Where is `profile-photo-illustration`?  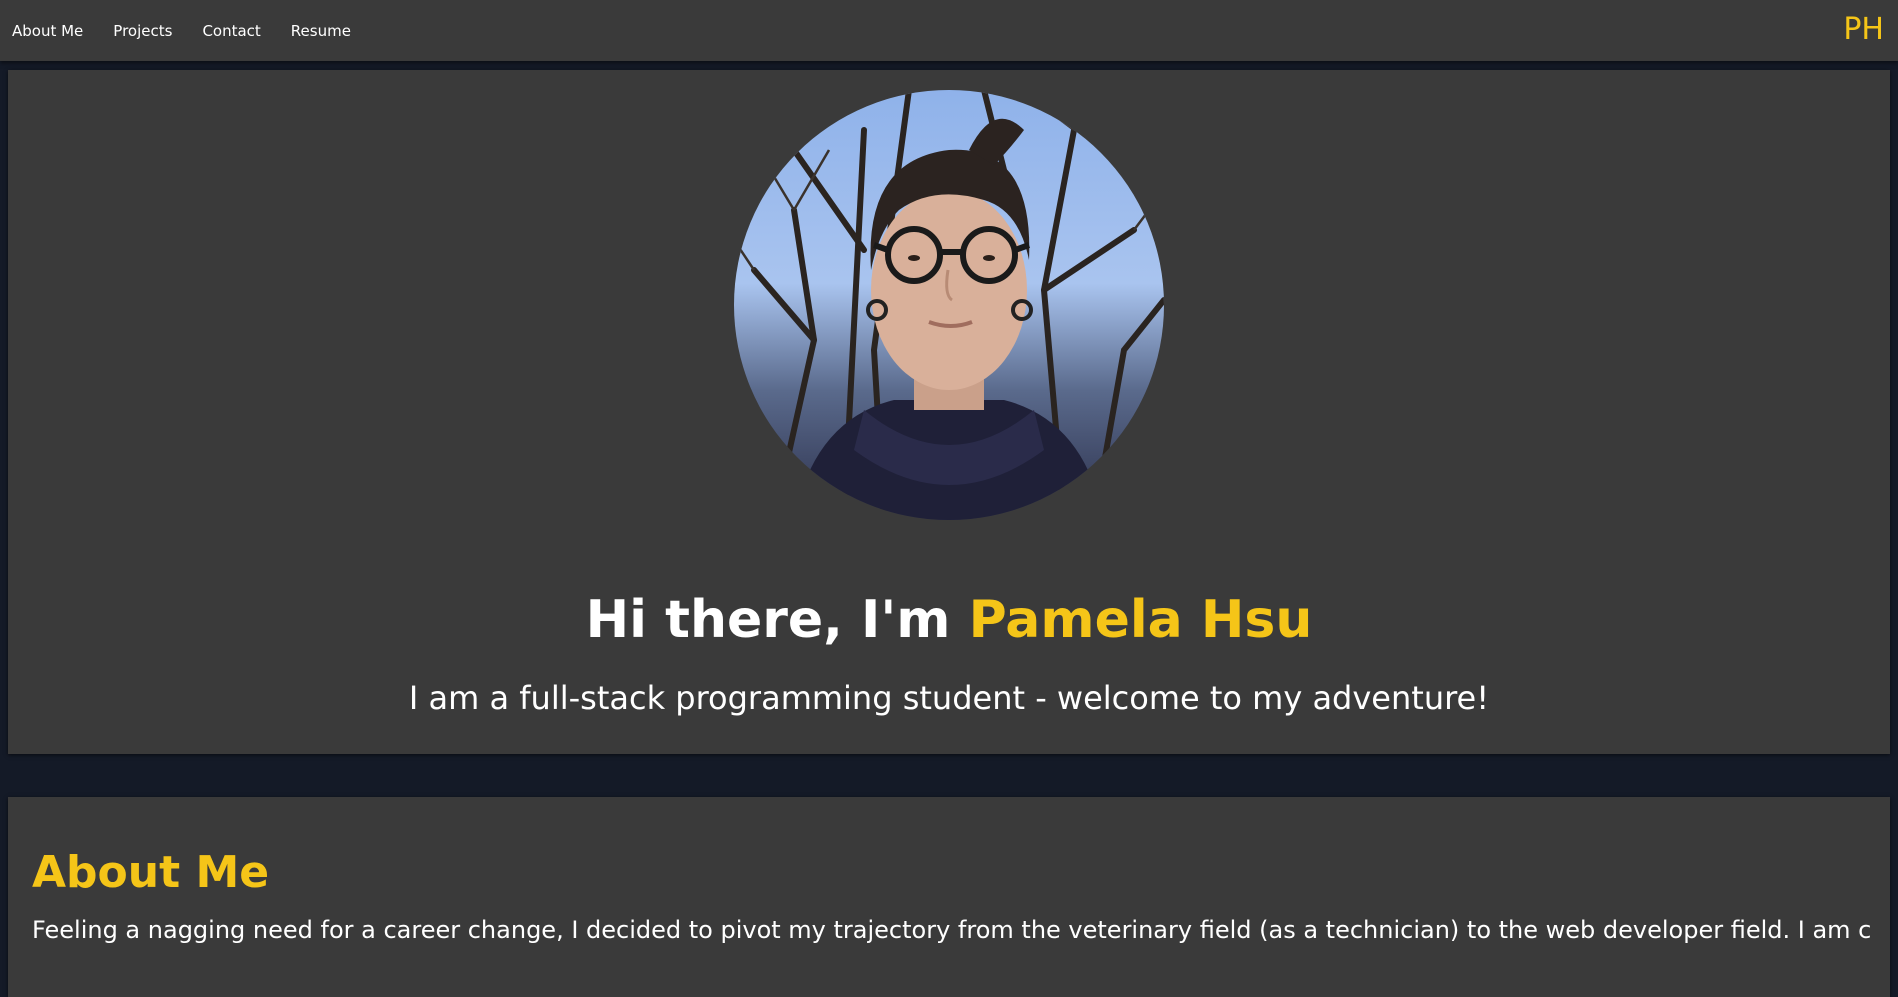 profile-photo-illustration is located at coordinates (949, 305).